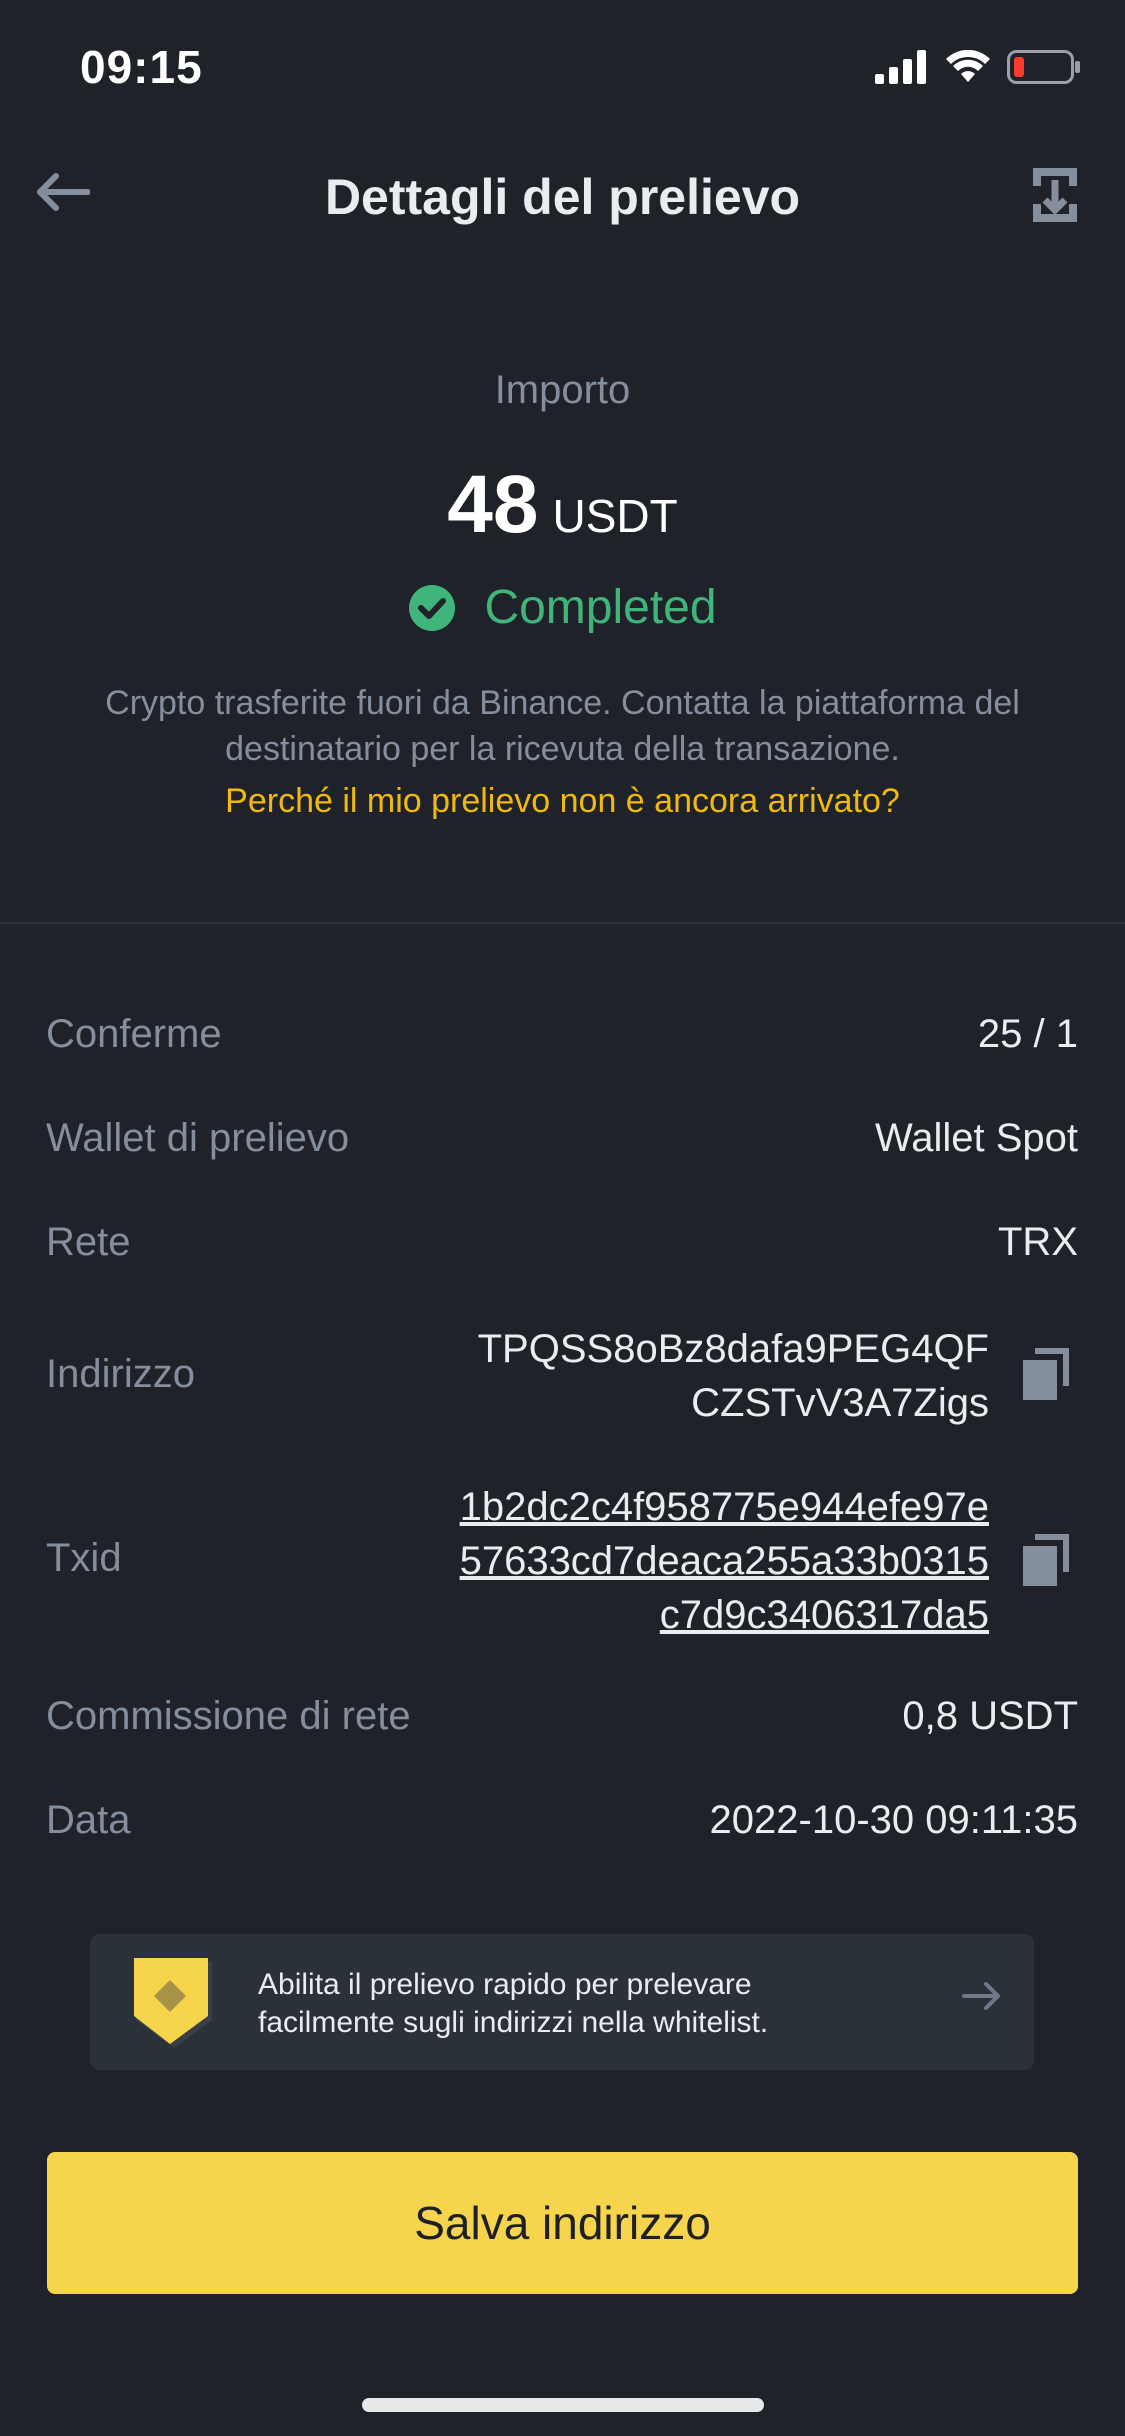  Describe the element at coordinates (893, 1820) in the screenshot. I see `date-value: 2022-10-30 09:11:35` at that location.